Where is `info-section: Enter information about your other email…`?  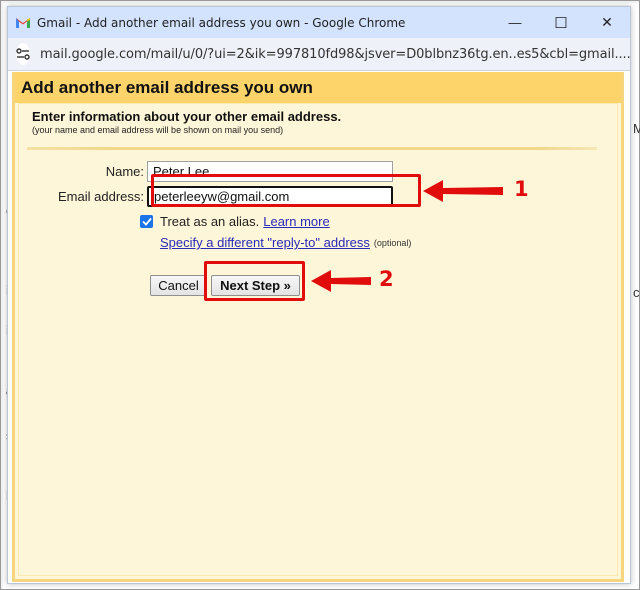
info-section: Enter information about your other email… is located at coordinates (318, 119).